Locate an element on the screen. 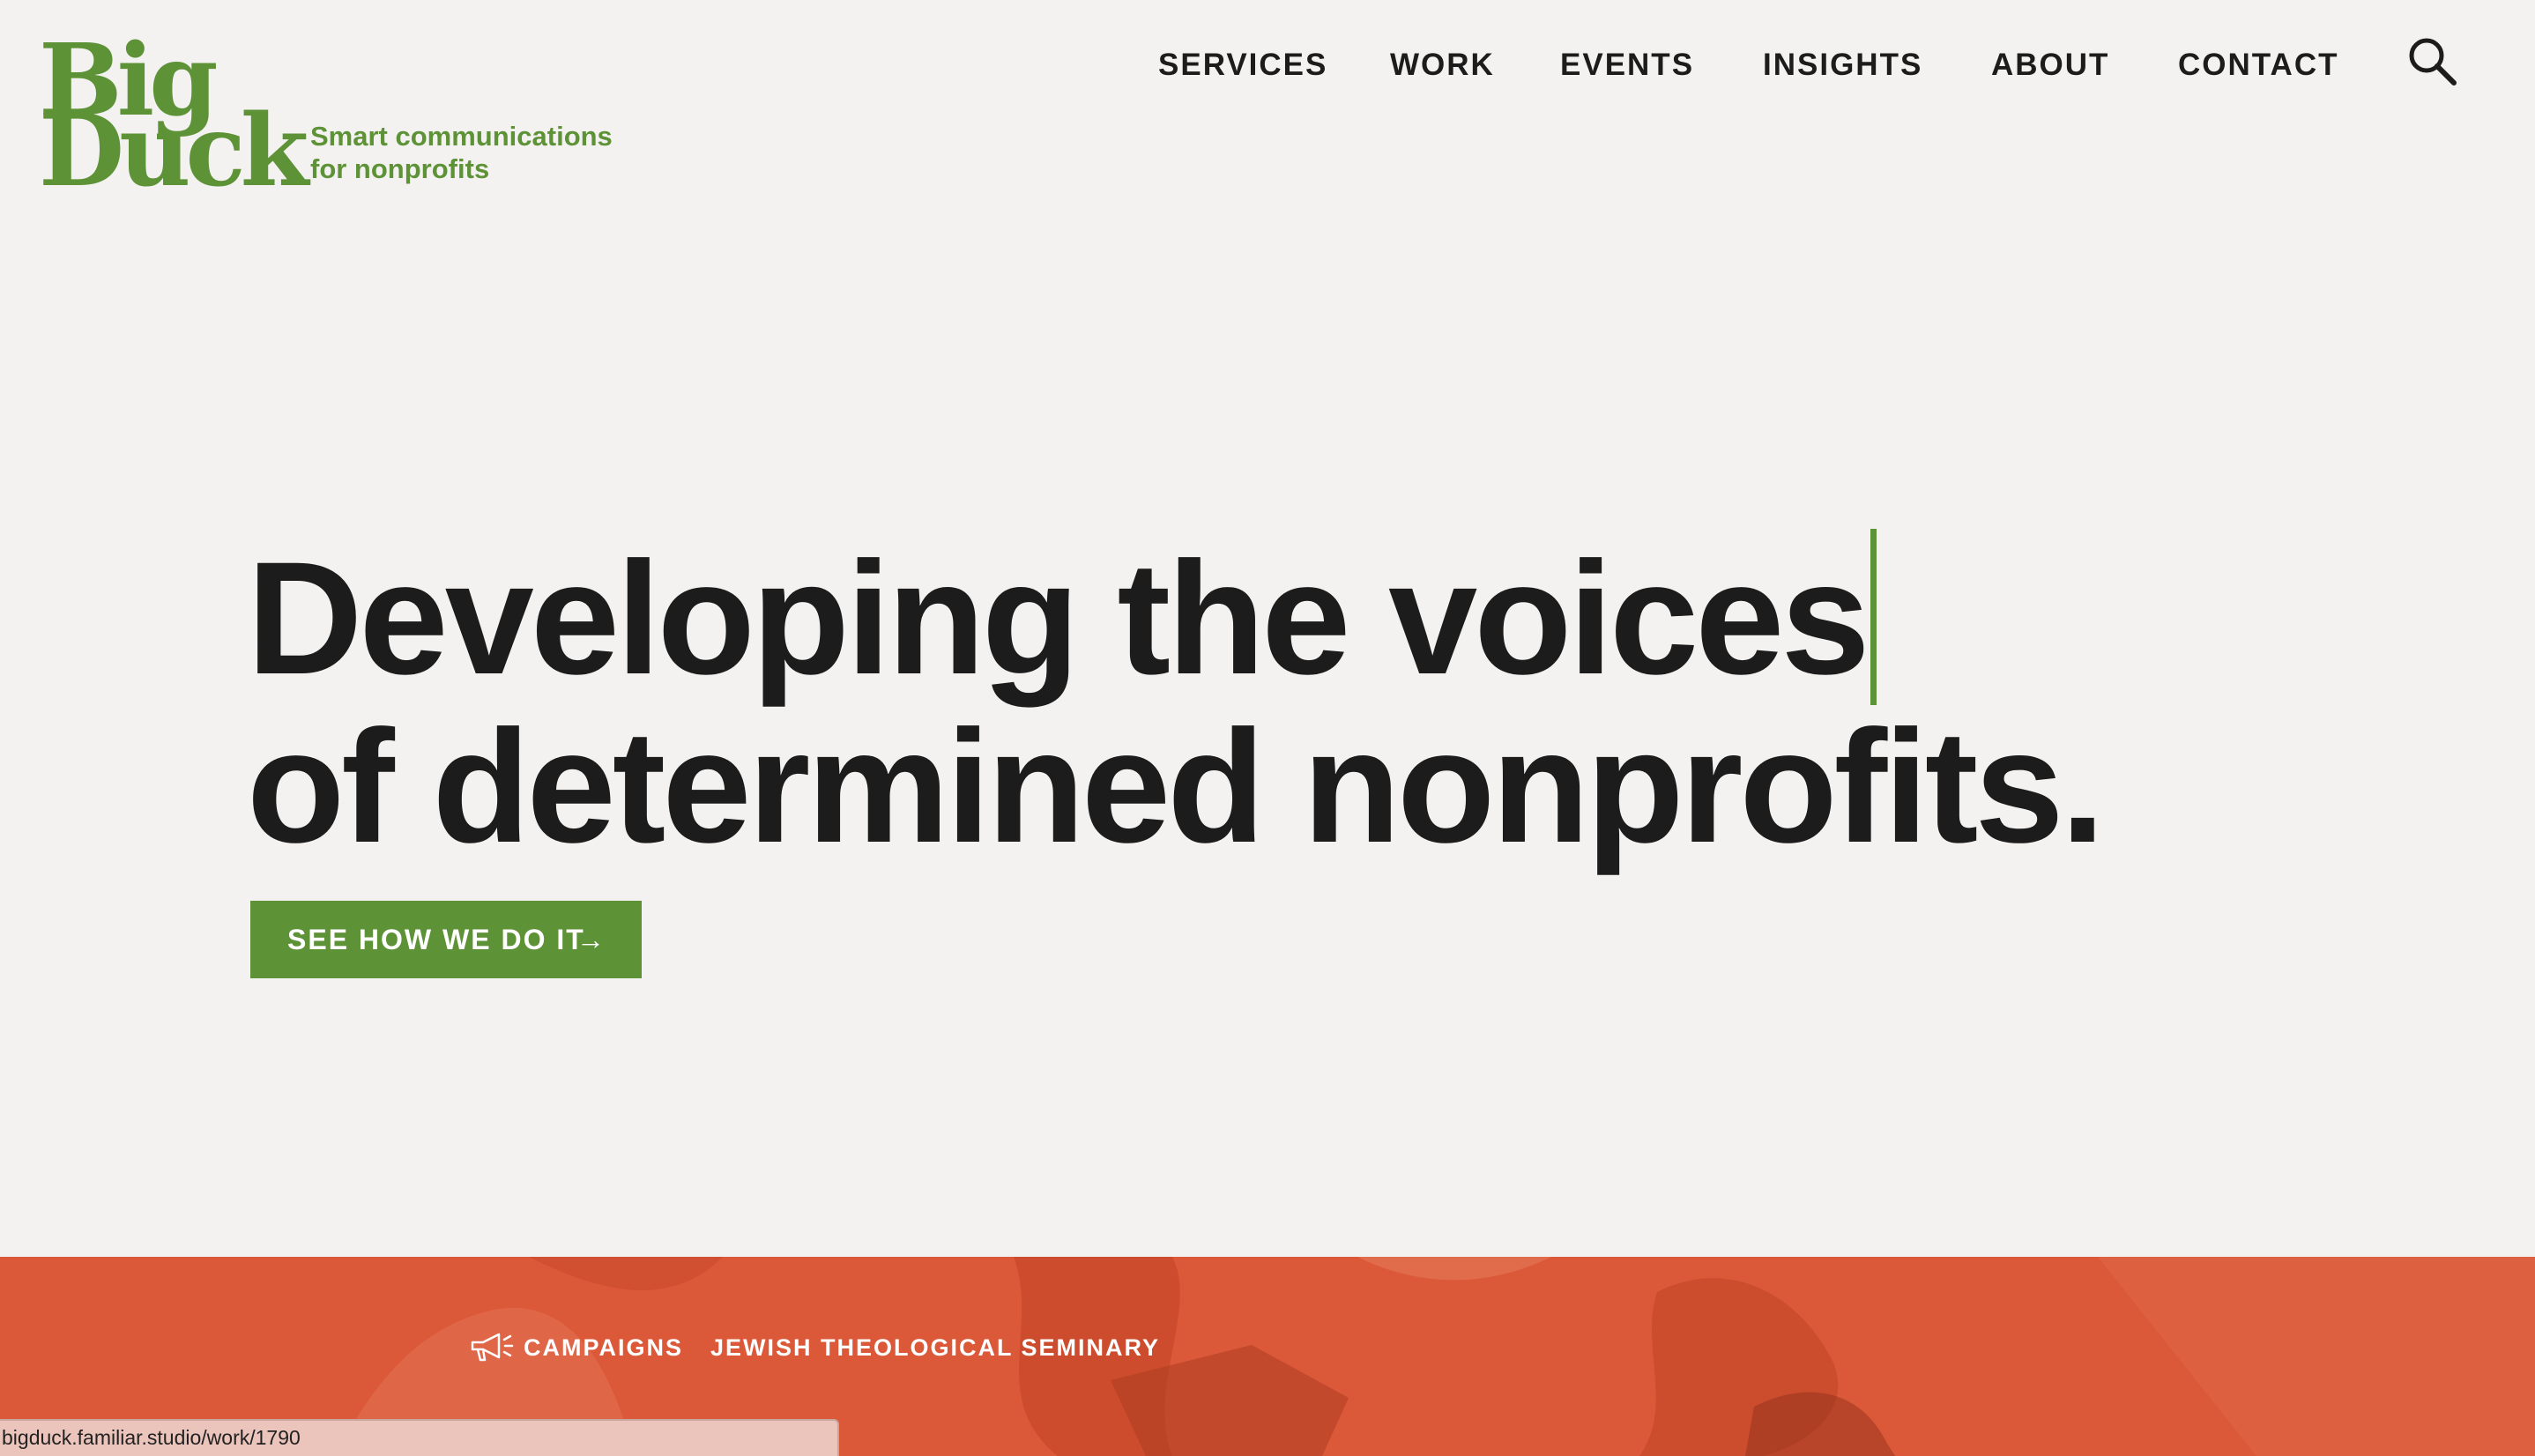 The width and height of the screenshot is (2535, 1456). logo-word-duck: Duck is located at coordinates (174, 151).